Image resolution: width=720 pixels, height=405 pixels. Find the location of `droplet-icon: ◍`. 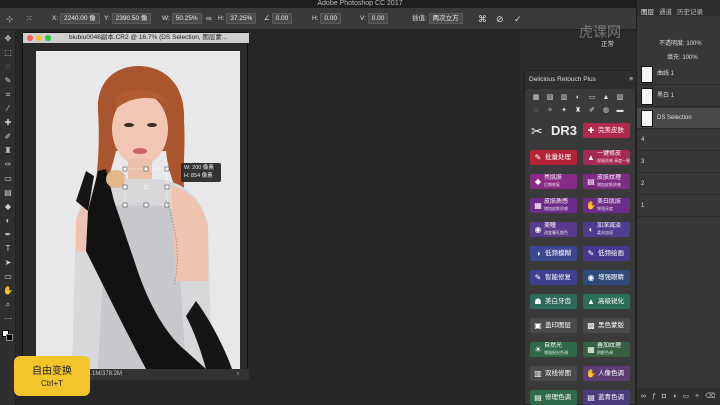

droplet-icon: ◍ is located at coordinates (606, 110).